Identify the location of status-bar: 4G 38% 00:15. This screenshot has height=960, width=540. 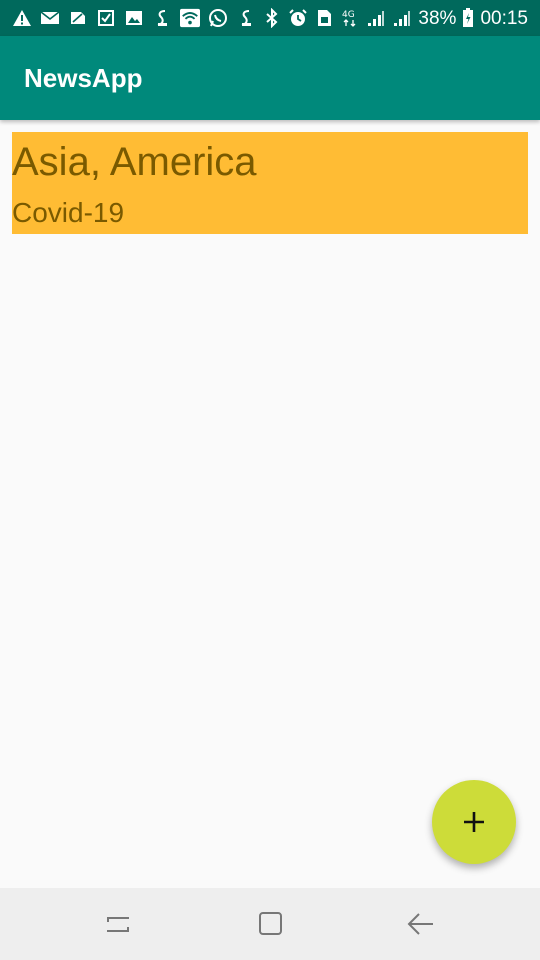
(270, 18).